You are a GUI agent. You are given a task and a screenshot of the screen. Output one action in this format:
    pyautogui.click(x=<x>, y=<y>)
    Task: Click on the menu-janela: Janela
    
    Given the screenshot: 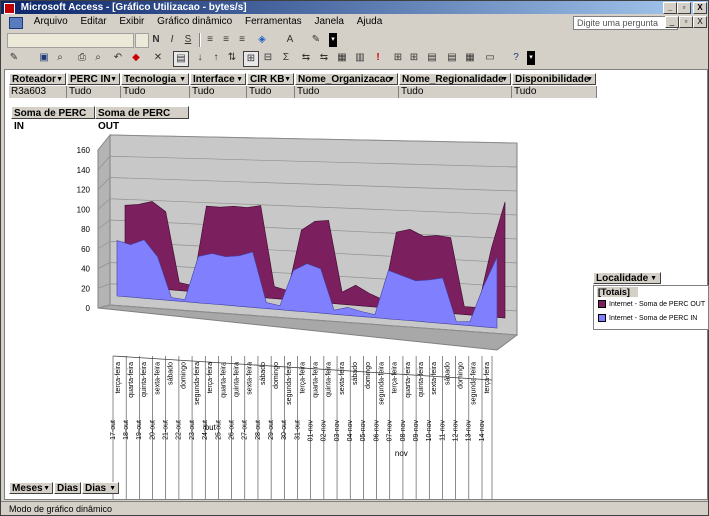 What is the action you would take?
    pyautogui.click(x=328, y=22)
    